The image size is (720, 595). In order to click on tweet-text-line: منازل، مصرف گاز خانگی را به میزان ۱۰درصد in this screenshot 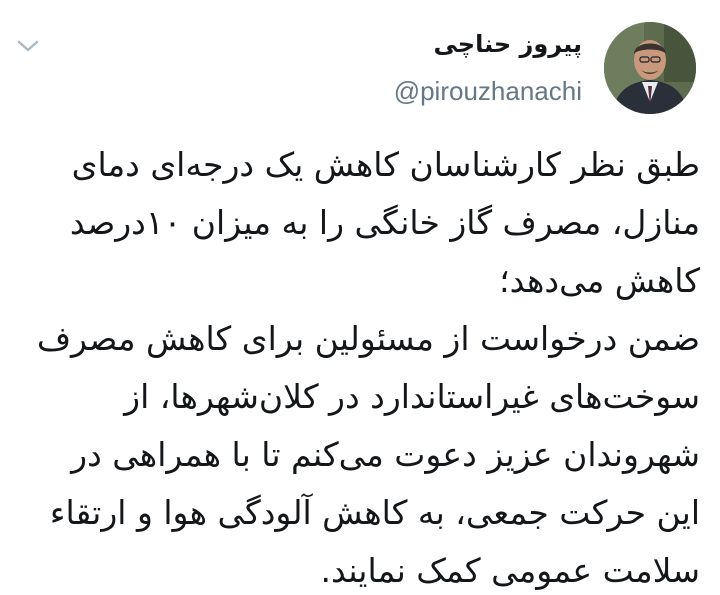, I will do `click(384, 222)`.